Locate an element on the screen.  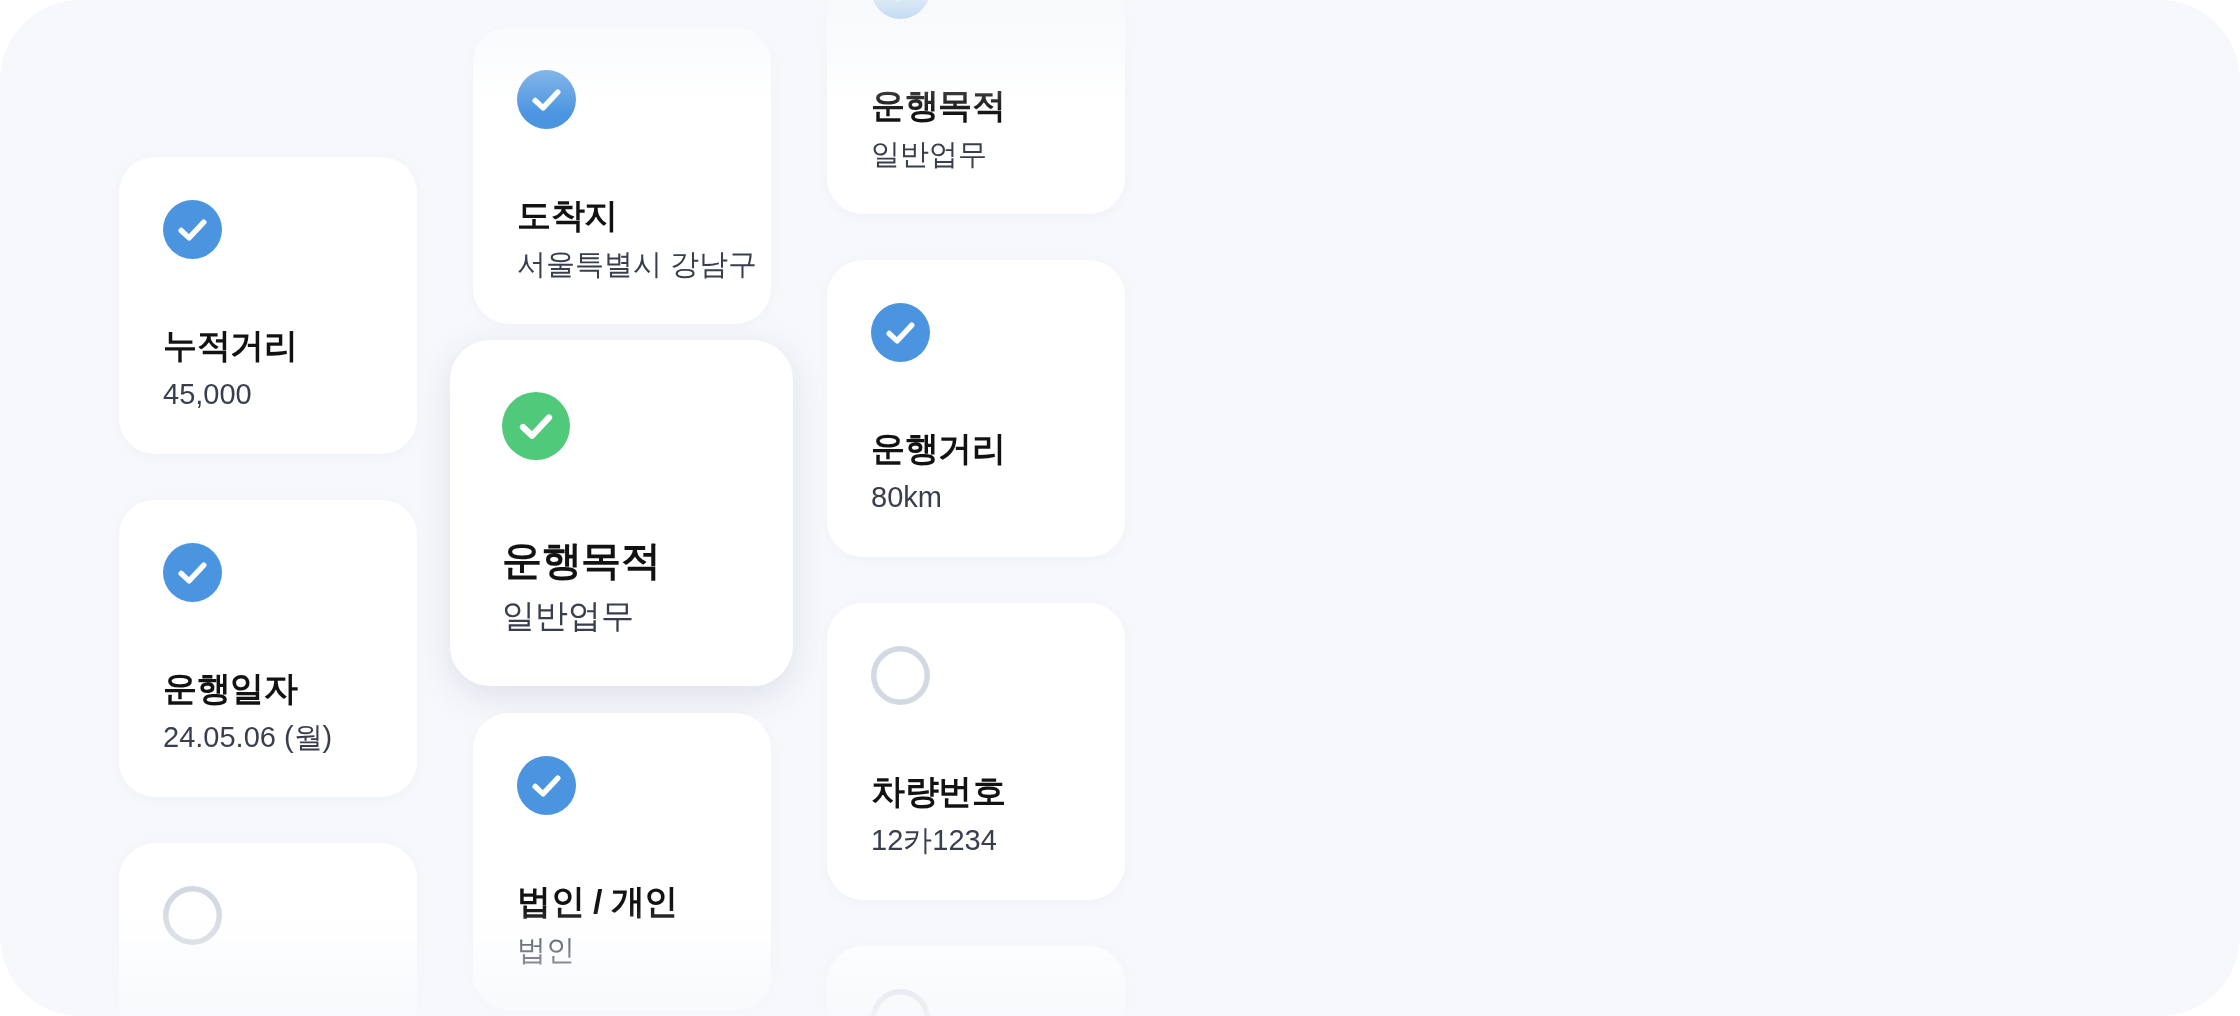
card-value: 법인 is located at coordinates (546, 950).